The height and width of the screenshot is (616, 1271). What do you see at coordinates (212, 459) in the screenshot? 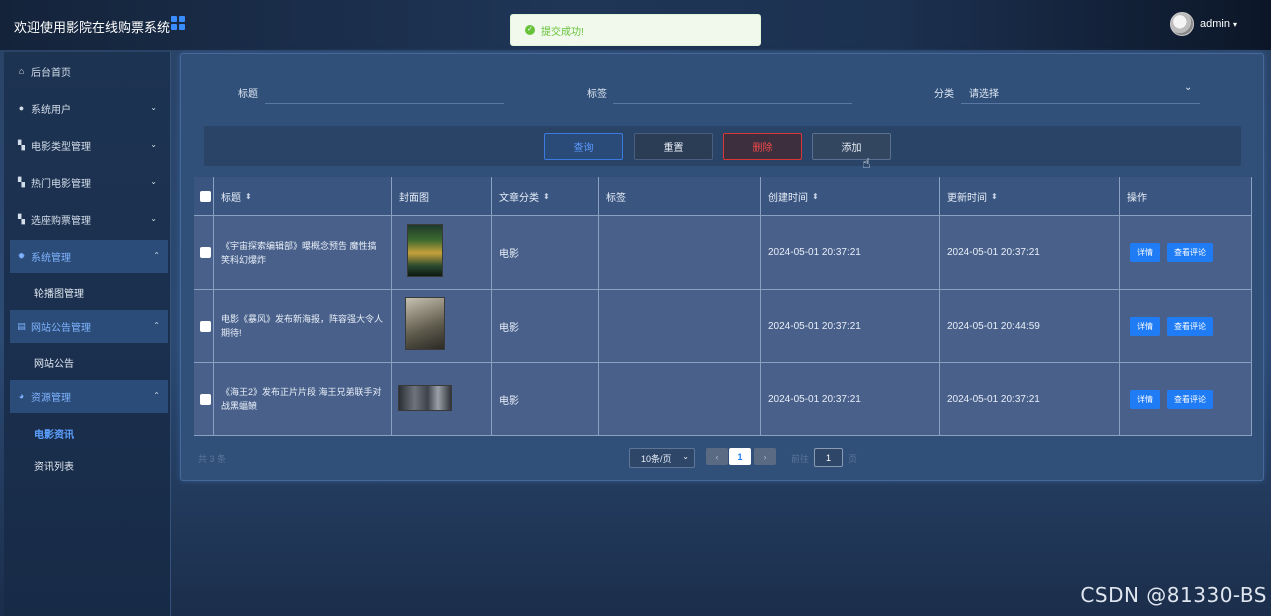
I see `pager-total: 共 3 条` at bounding box center [212, 459].